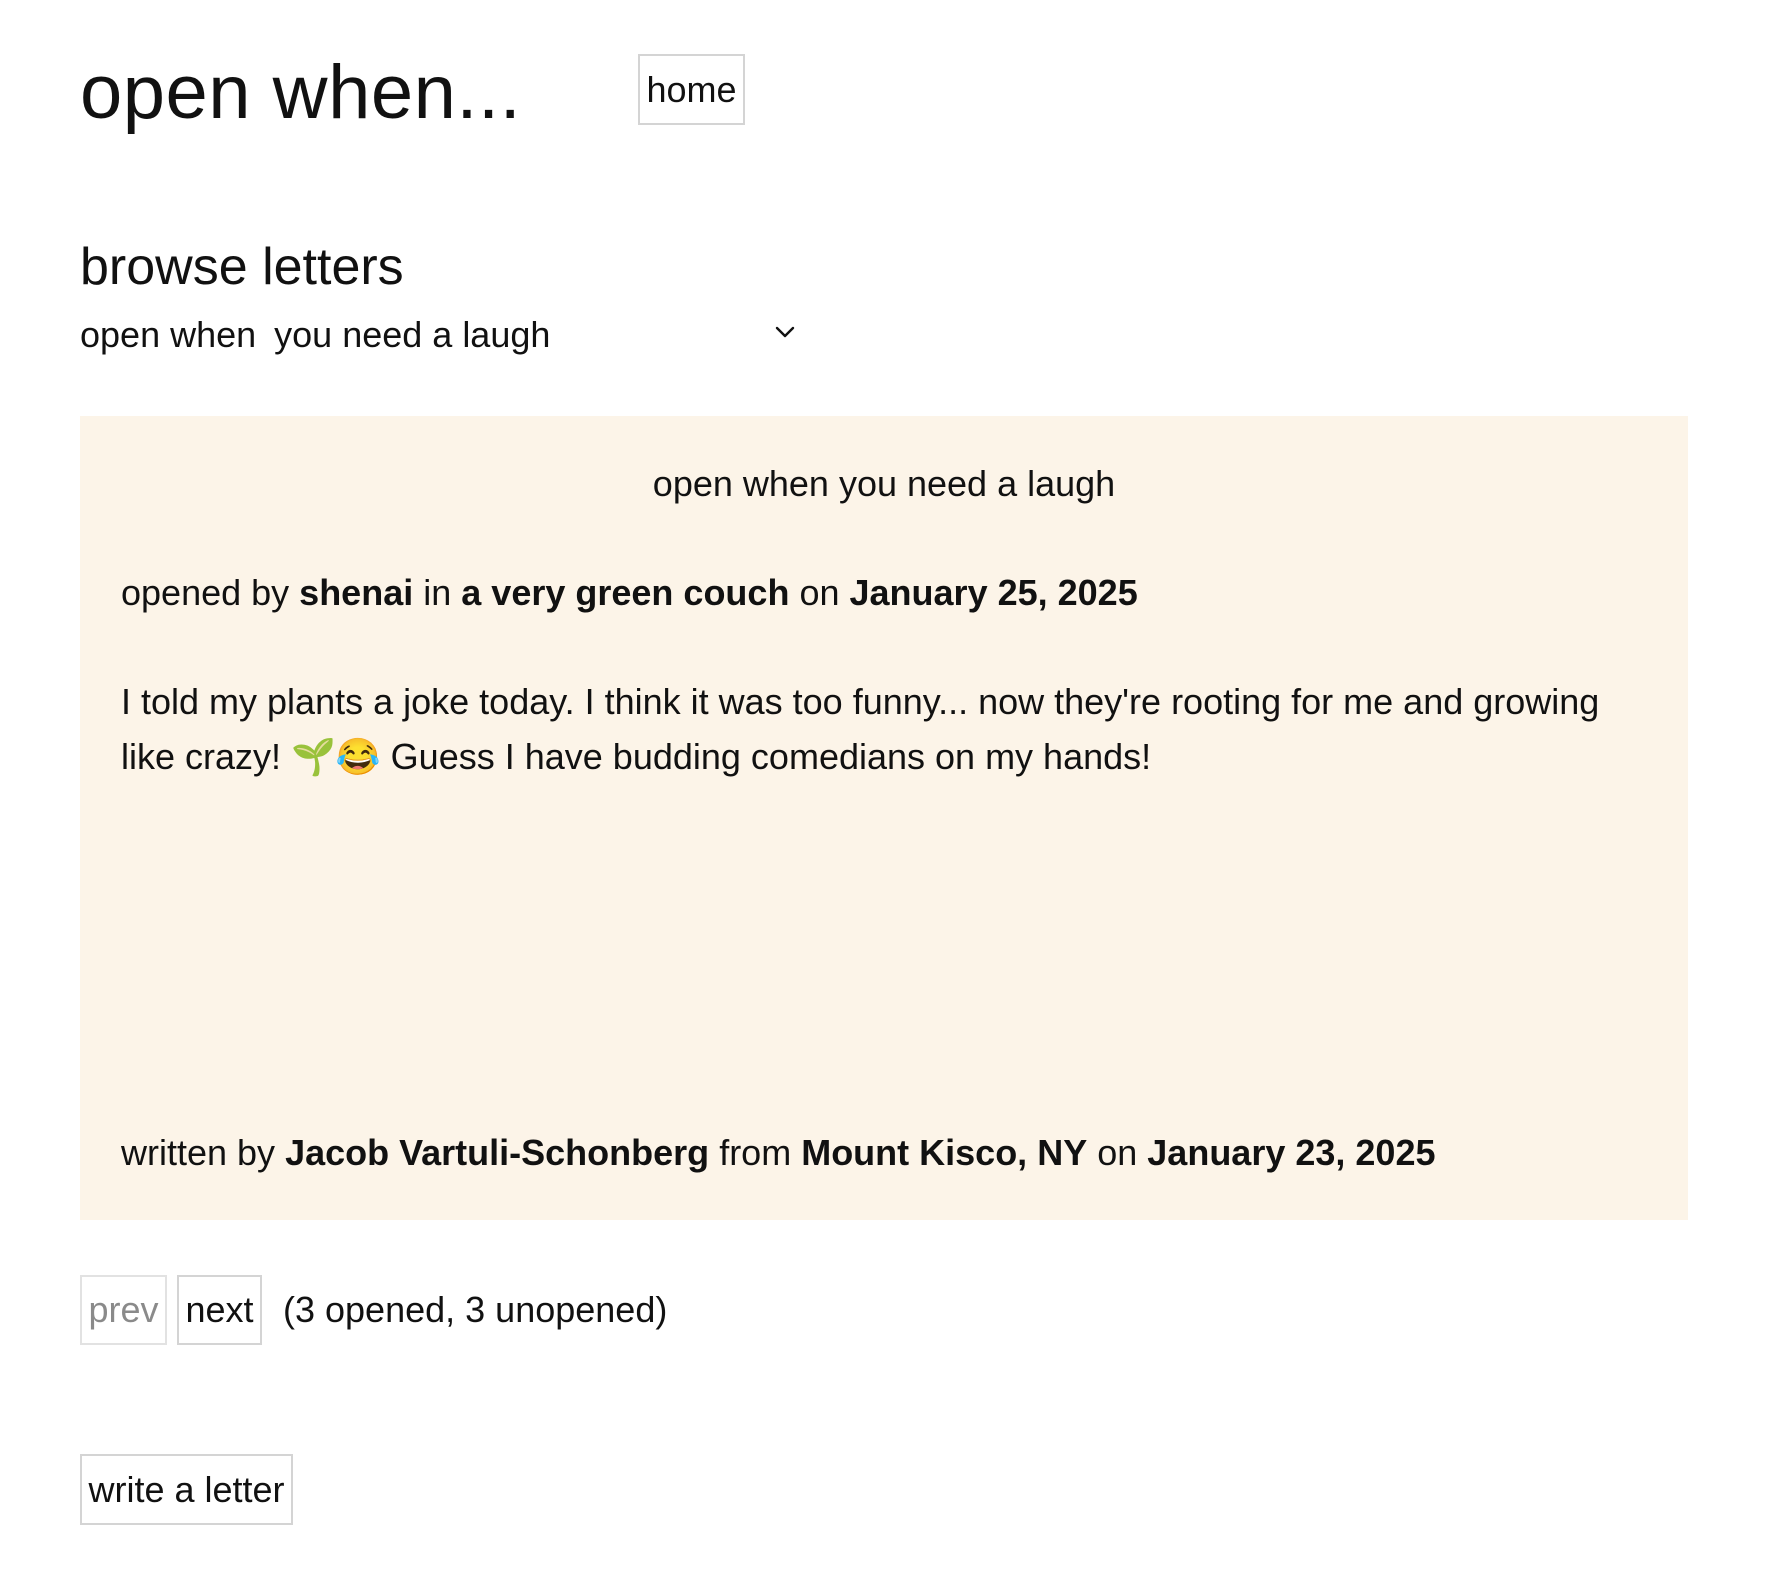 Image resolution: width=1776 pixels, height=1592 pixels. What do you see at coordinates (186, 1489) in the screenshot?
I see `write-letter-button: write a letter` at bounding box center [186, 1489].